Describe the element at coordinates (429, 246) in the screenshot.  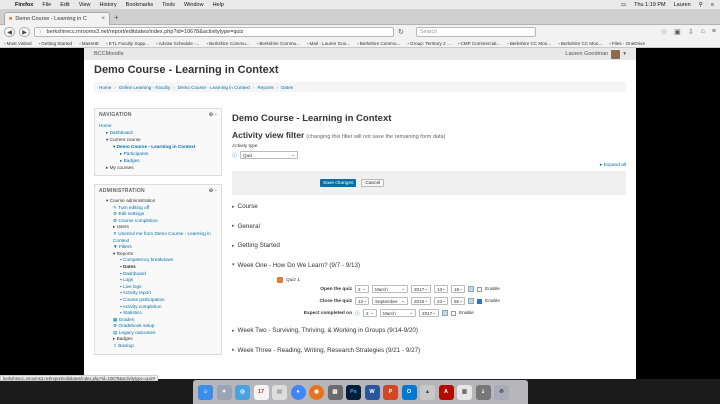
I see `section-getting-started: ▸ Getting Started` at that location.